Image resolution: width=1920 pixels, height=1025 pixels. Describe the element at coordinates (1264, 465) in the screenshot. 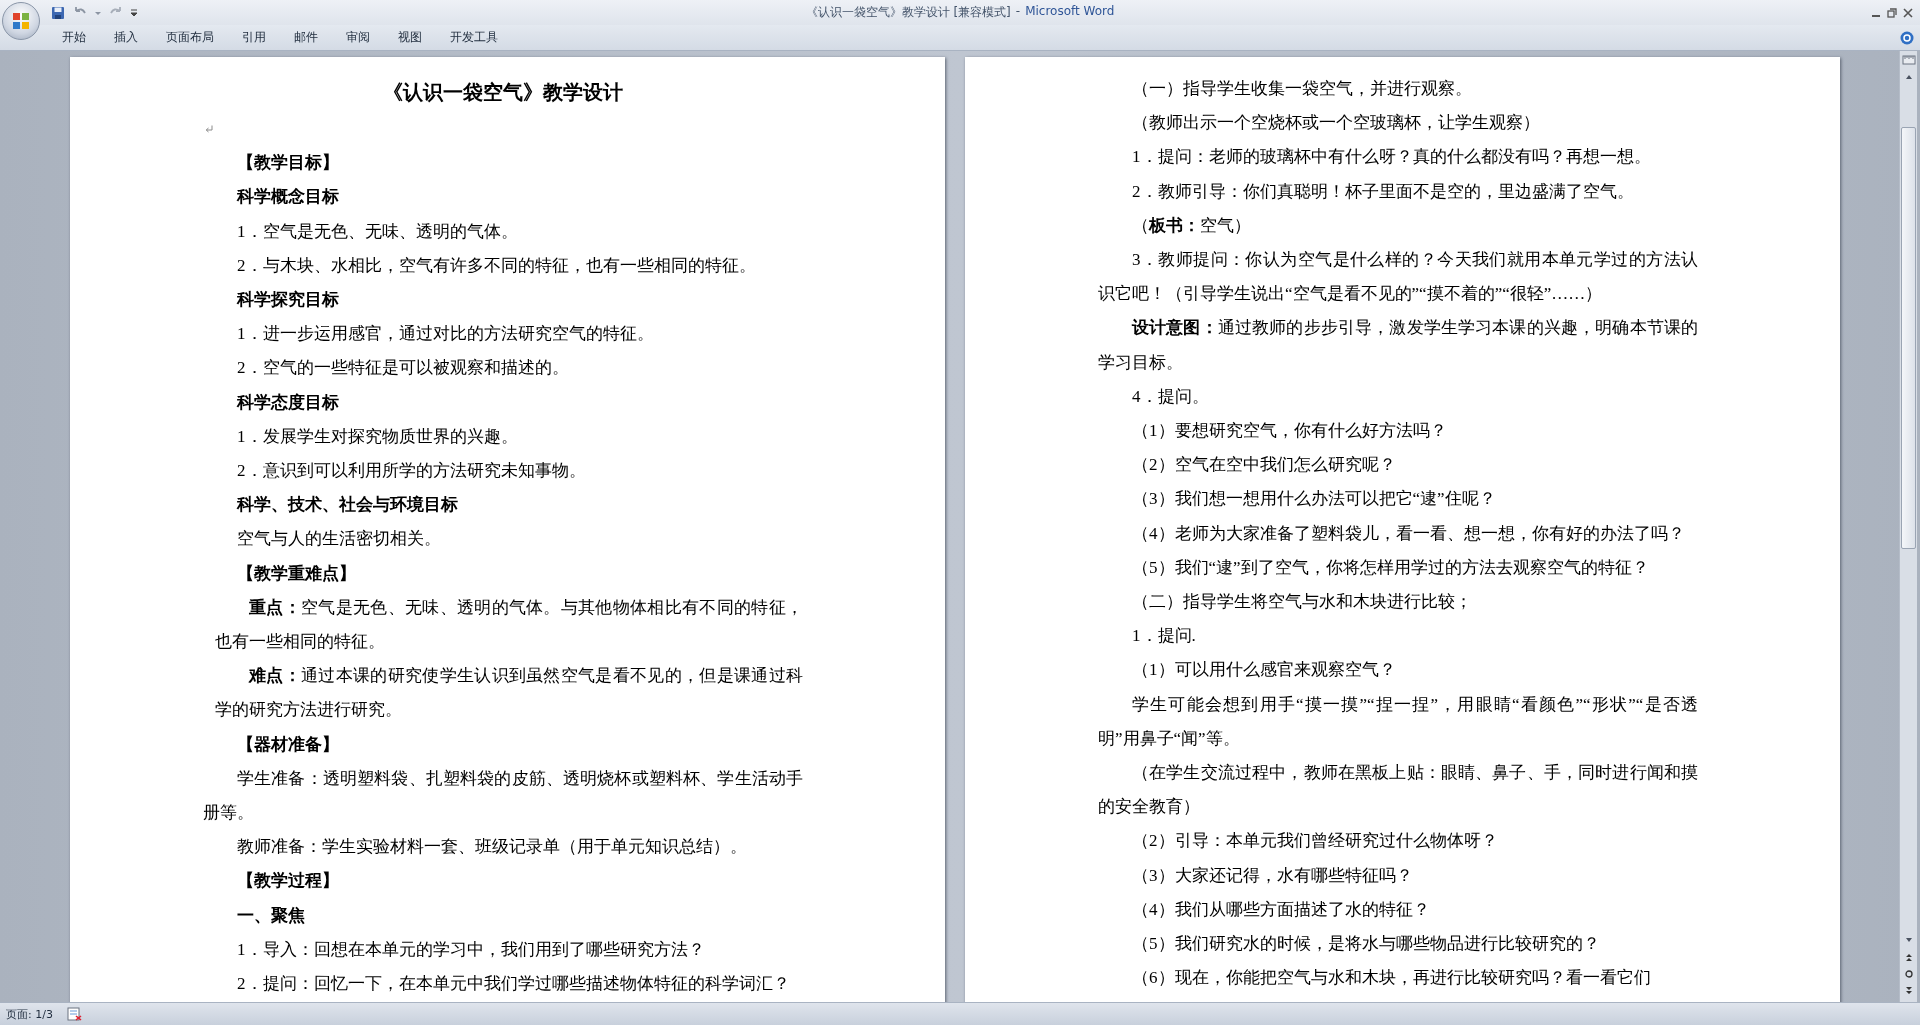

I see `paragraph-text: （2）空气在空中我们怎么研究呢？` at that location.